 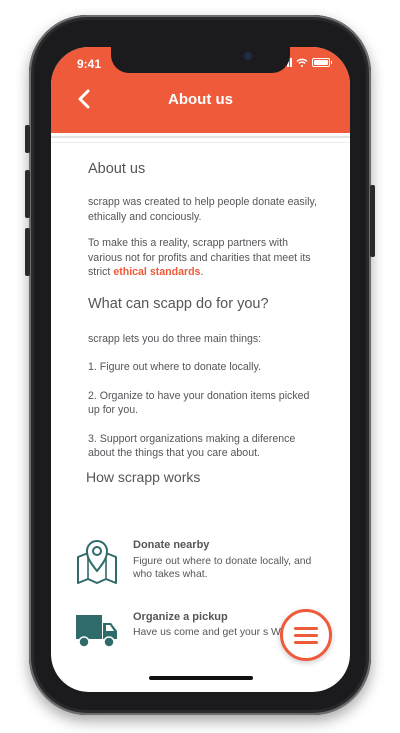 I want to click on home-indicator, so click(x=201, y=678).